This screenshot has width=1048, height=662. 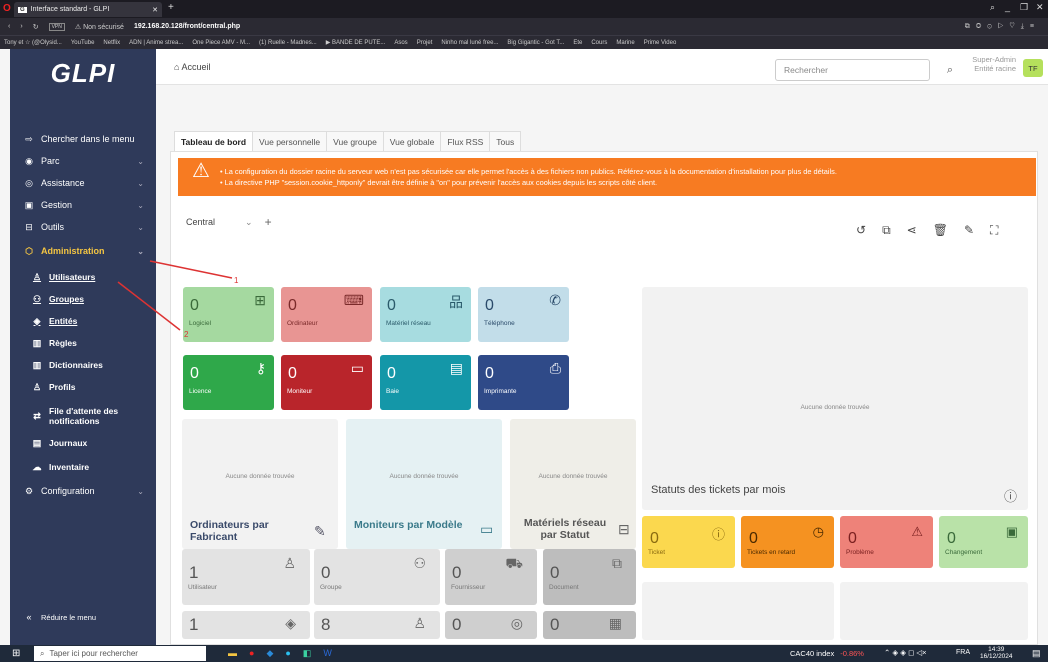 What do you see at coordinates (331, 587) in the screenshot?
I see `card-label: Groupe` at bounding box center [331, 587].